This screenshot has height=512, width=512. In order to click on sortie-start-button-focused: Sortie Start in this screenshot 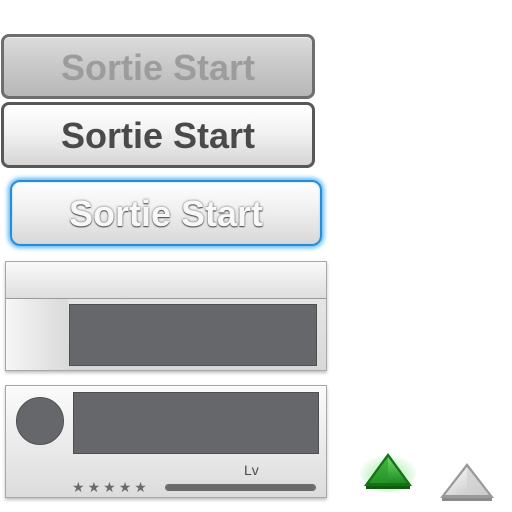, I will do `click(166, 213)`.